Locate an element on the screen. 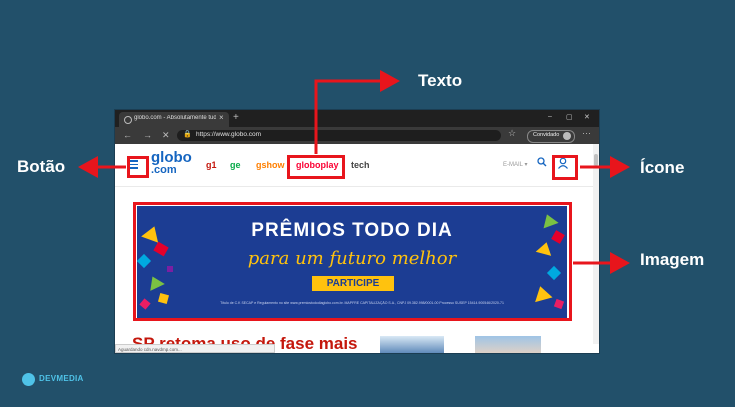 This screenshot has height=407, width=735. arrow-head-icone is located at coordinates (620, 167).